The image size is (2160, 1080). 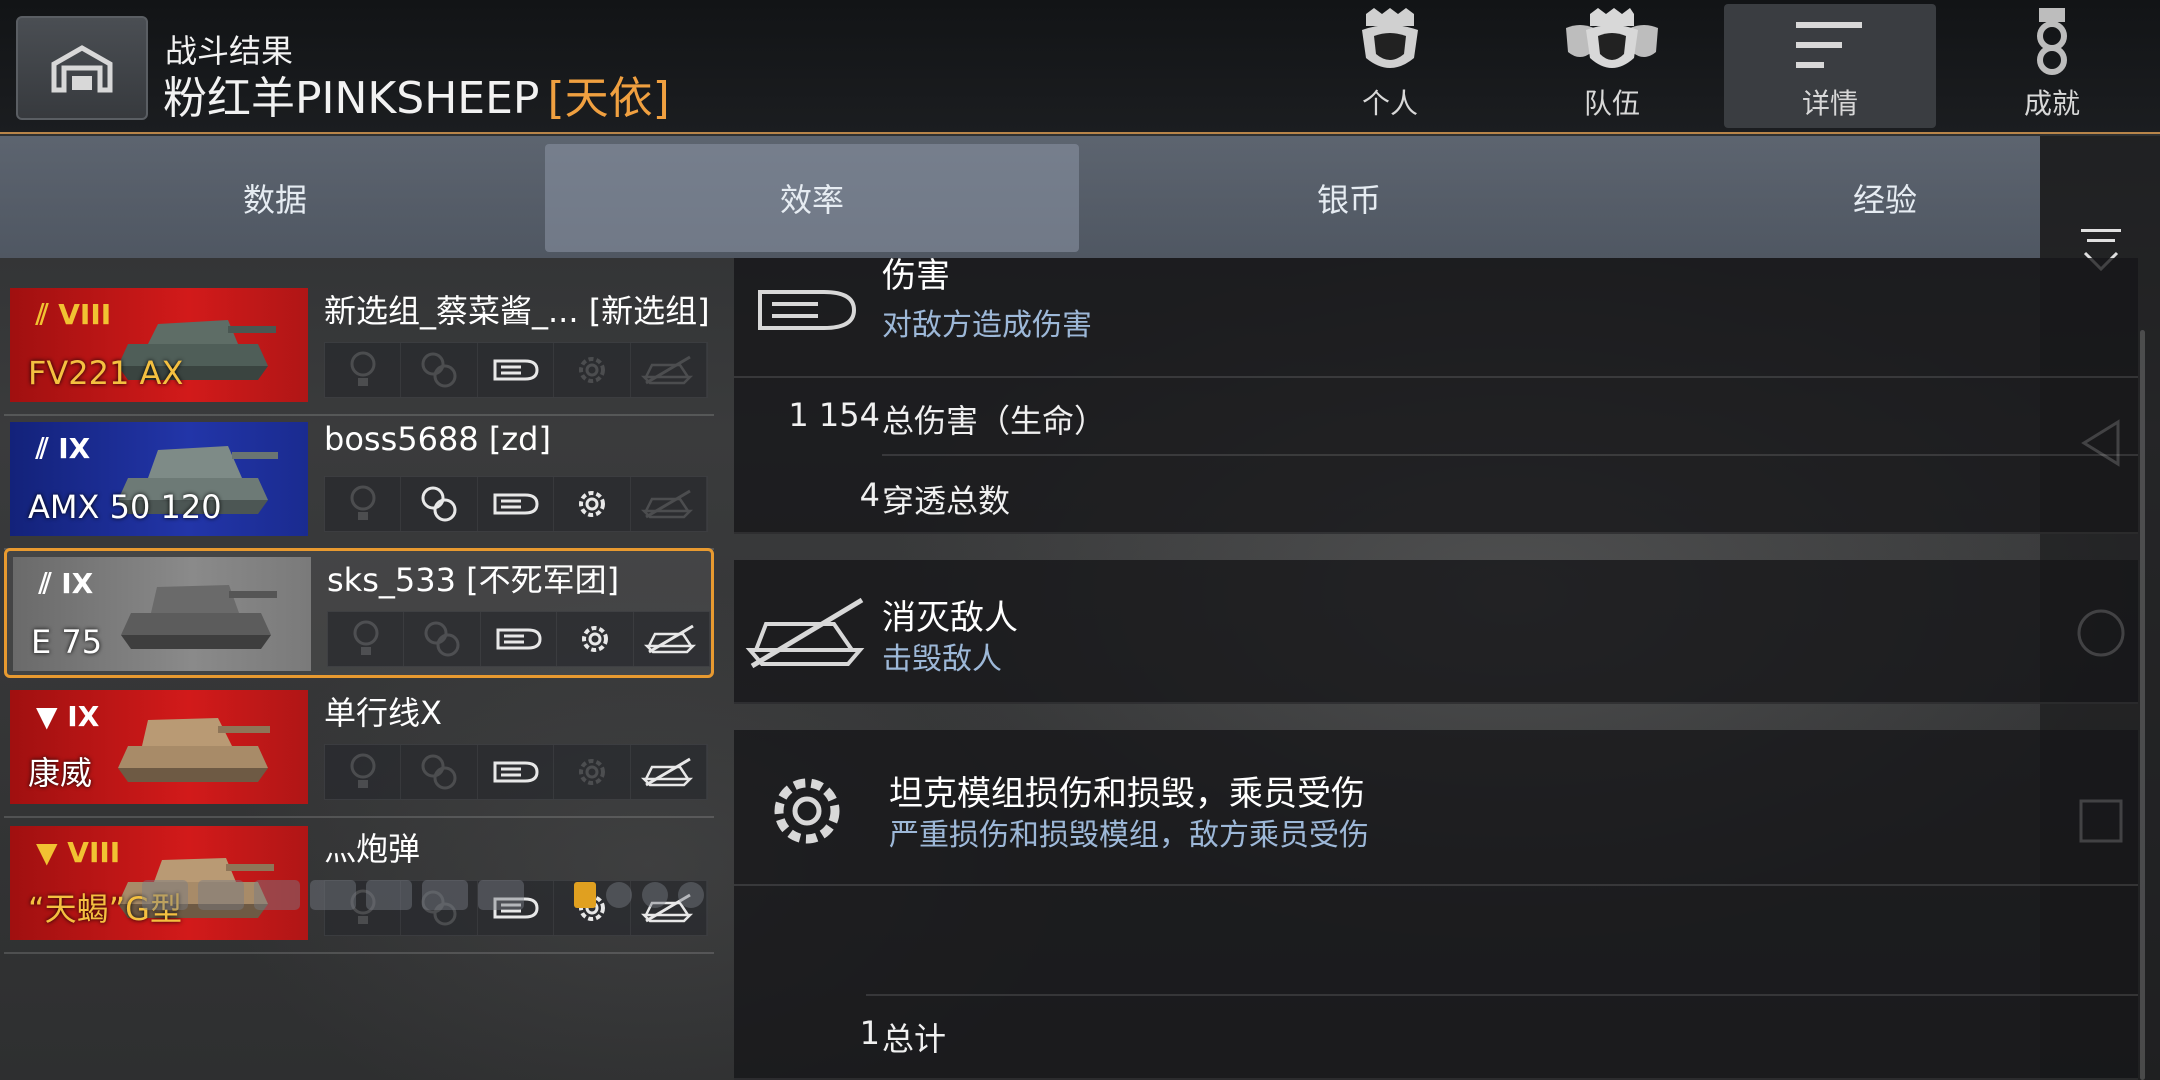 What do you see at coordinates (437, 439) in the screenshot?
I see `player-row-name: boss5688 [zd]` at bounding box center [437, 439].